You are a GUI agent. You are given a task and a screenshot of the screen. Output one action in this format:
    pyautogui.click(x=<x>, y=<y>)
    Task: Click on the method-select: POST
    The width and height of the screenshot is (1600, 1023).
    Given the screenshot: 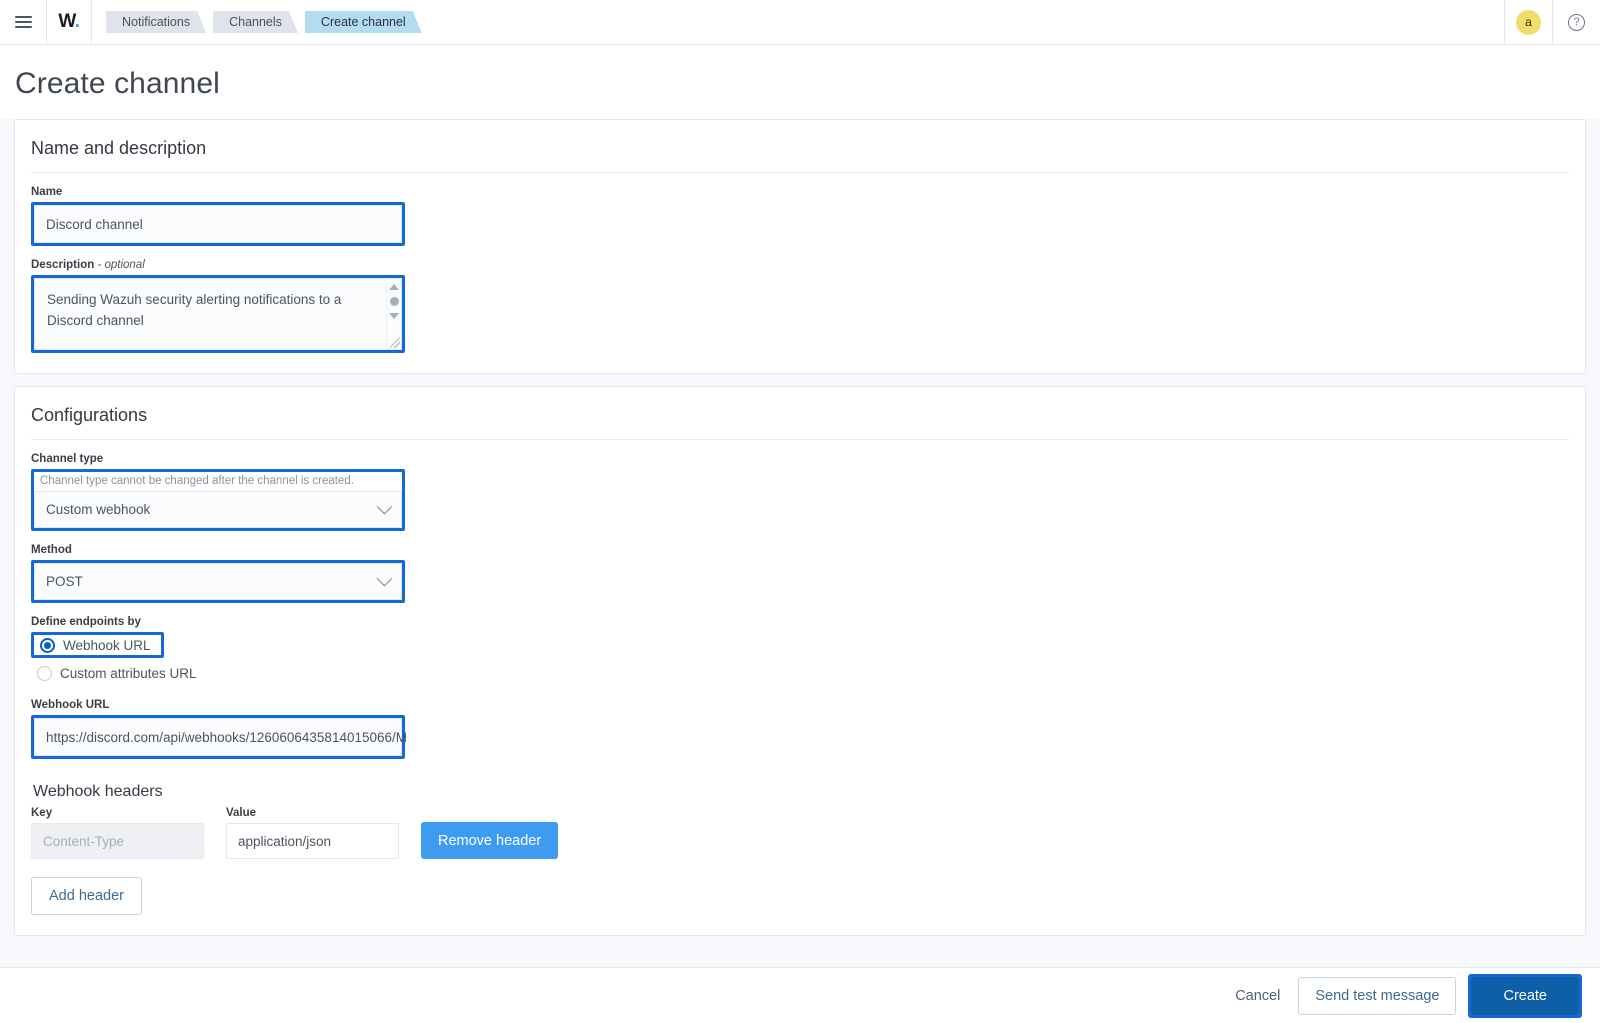 What is the action you would take?
    pyautogui.click(x=218, y=581)
    